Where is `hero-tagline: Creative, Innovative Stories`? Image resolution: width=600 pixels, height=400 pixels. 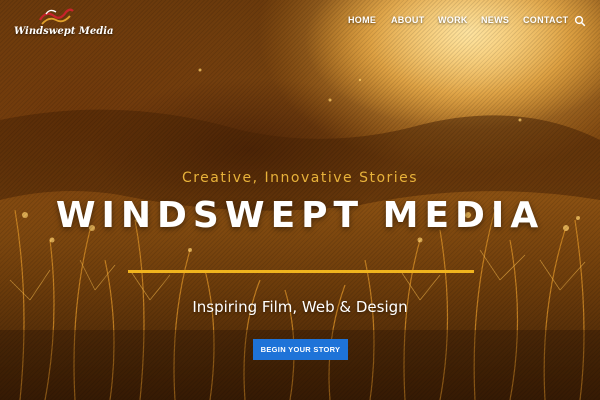
hero-tagline: Creative, Innovative Stories is located at coordinates (300, 178).